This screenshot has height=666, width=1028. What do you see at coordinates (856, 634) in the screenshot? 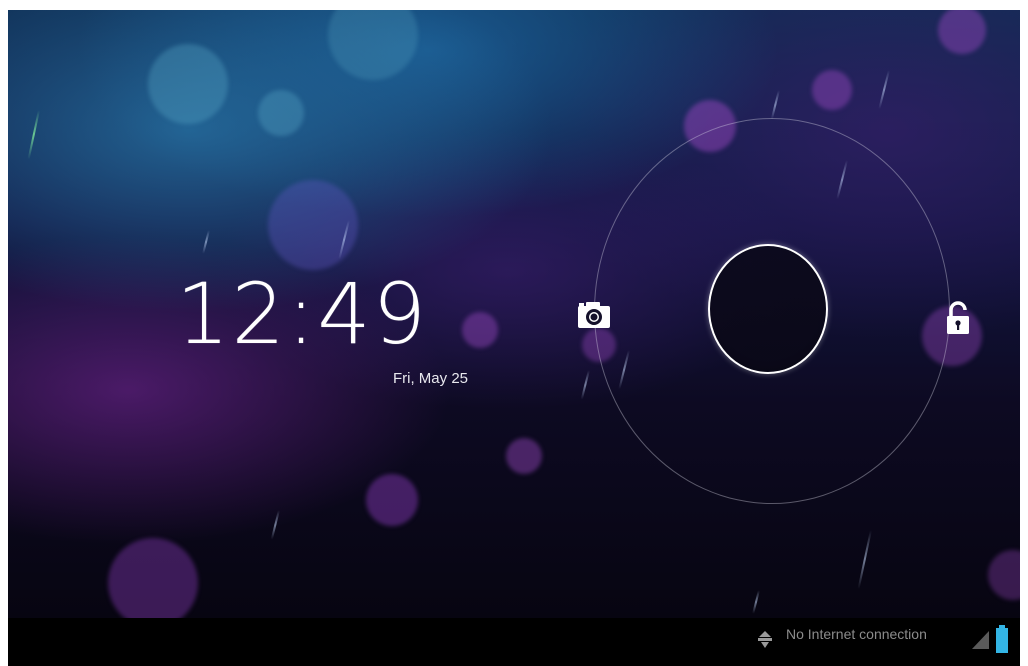
I see `network-status-text: No Internet connection` at bounding box center [856, 634].